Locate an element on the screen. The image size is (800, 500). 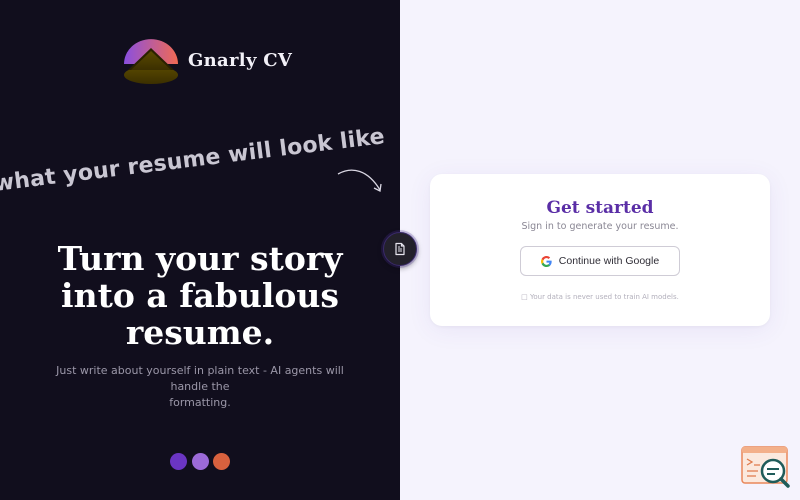
brand: Gnarly CV is located at coordinates (222, 62).